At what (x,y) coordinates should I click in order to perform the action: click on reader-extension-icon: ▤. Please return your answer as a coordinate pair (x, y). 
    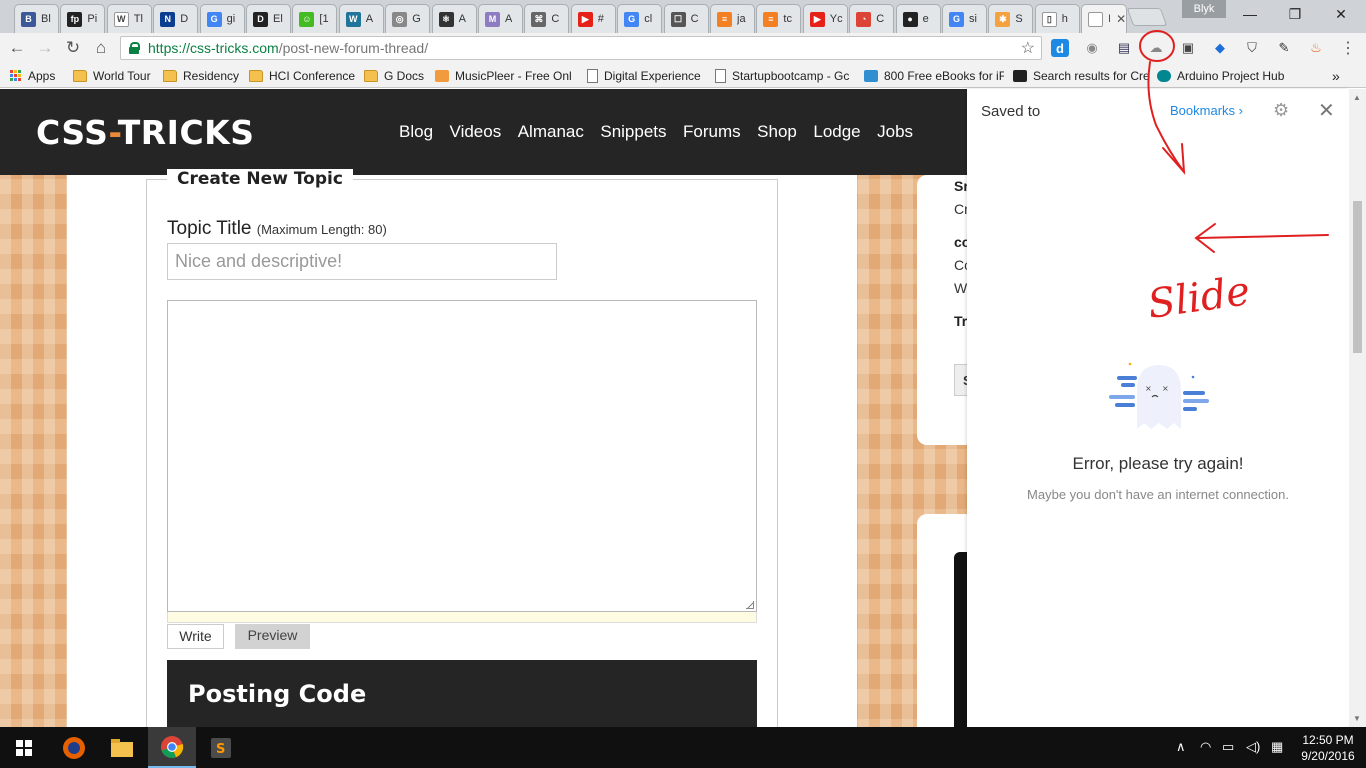
    Looking at the image, I should click on (1124, 48).